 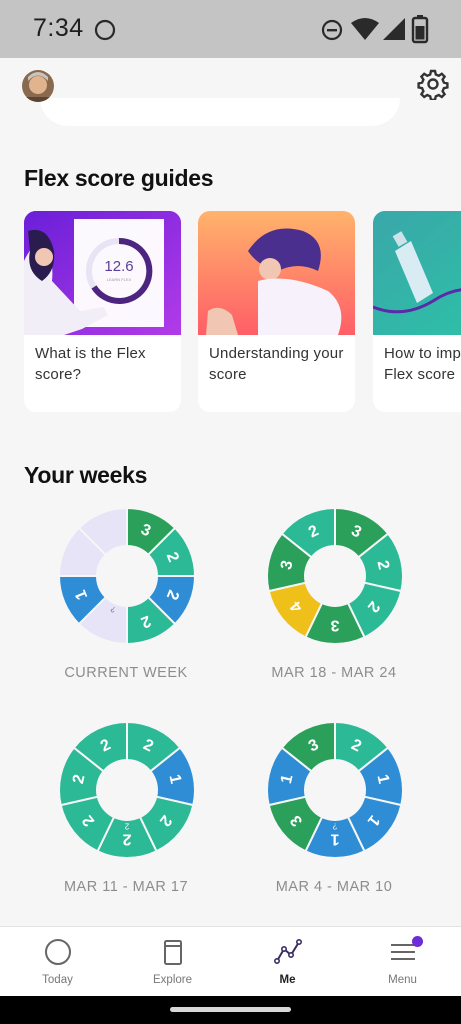 What do you see at coordinates (402, 962) in the screenshot?
I see `nav-item-menu: Menu` at bounding box center [402, 962].